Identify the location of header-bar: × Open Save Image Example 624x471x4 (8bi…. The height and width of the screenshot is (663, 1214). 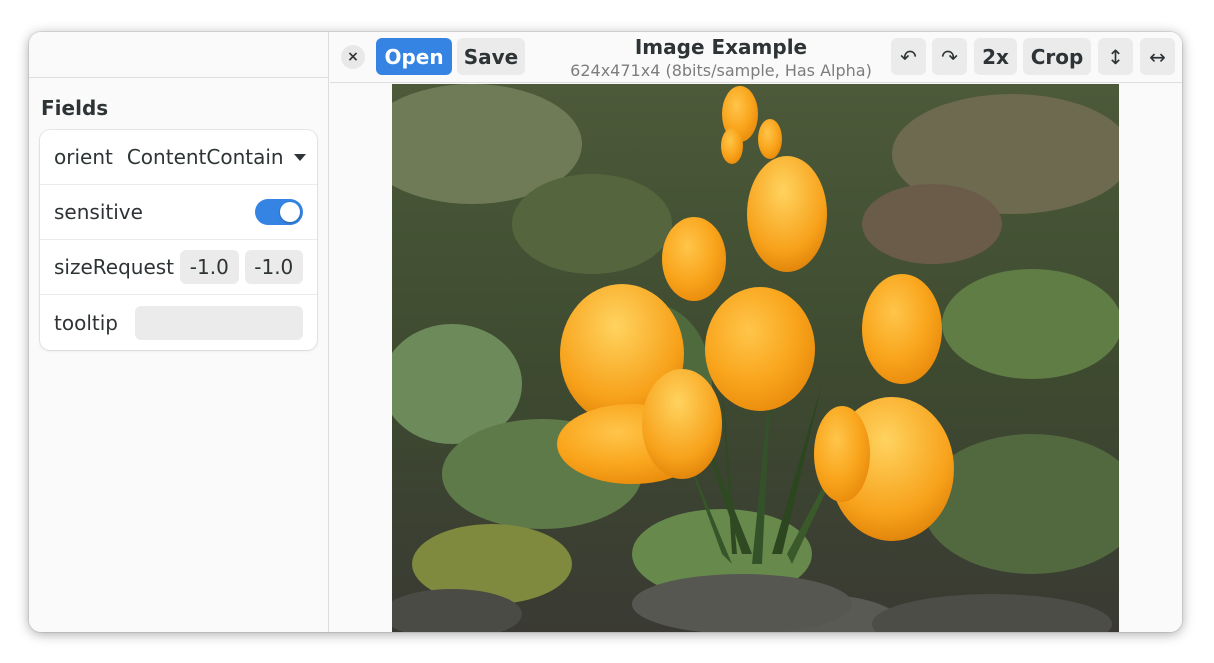
(756, 57).